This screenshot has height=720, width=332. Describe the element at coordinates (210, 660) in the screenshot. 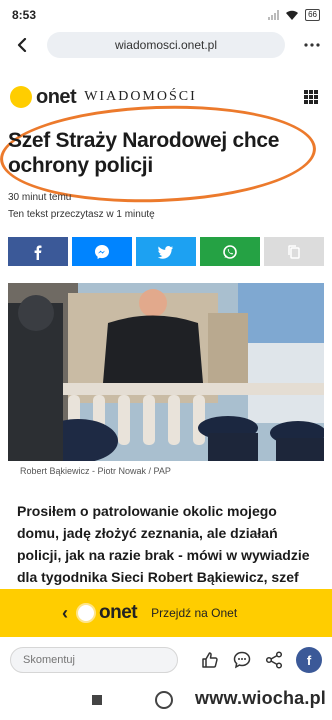

I see `thumbs-up-icon` at that location.